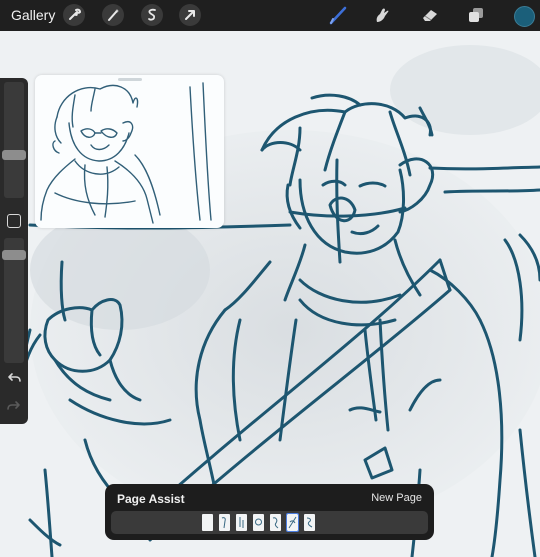  I want to click on brush-size-thumb, so click(14, 155).